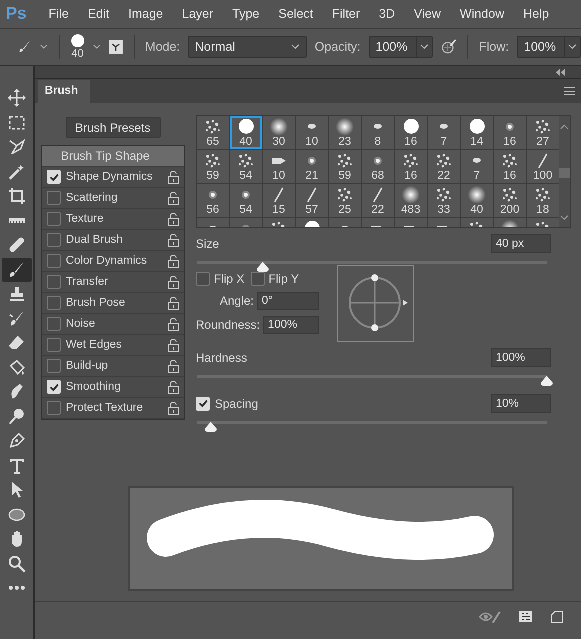 This screenshot has width=581, height=639. Describe the element at coordinates (247, 47) in the screenshot. I see `mode-dropdown: Normal` at that location.